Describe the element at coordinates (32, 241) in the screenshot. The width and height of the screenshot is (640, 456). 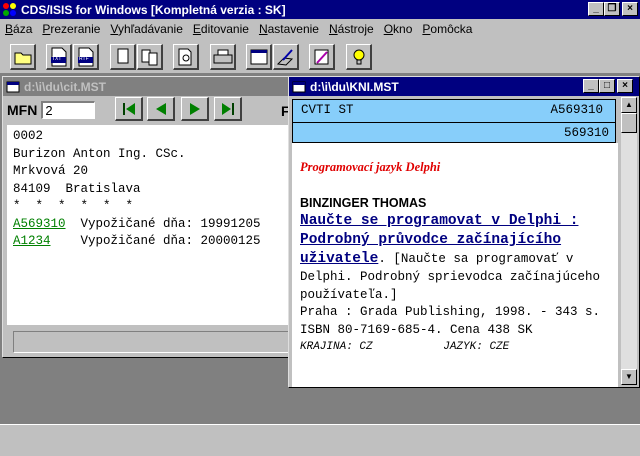
I see `loan-code-link: A1234` at that location.